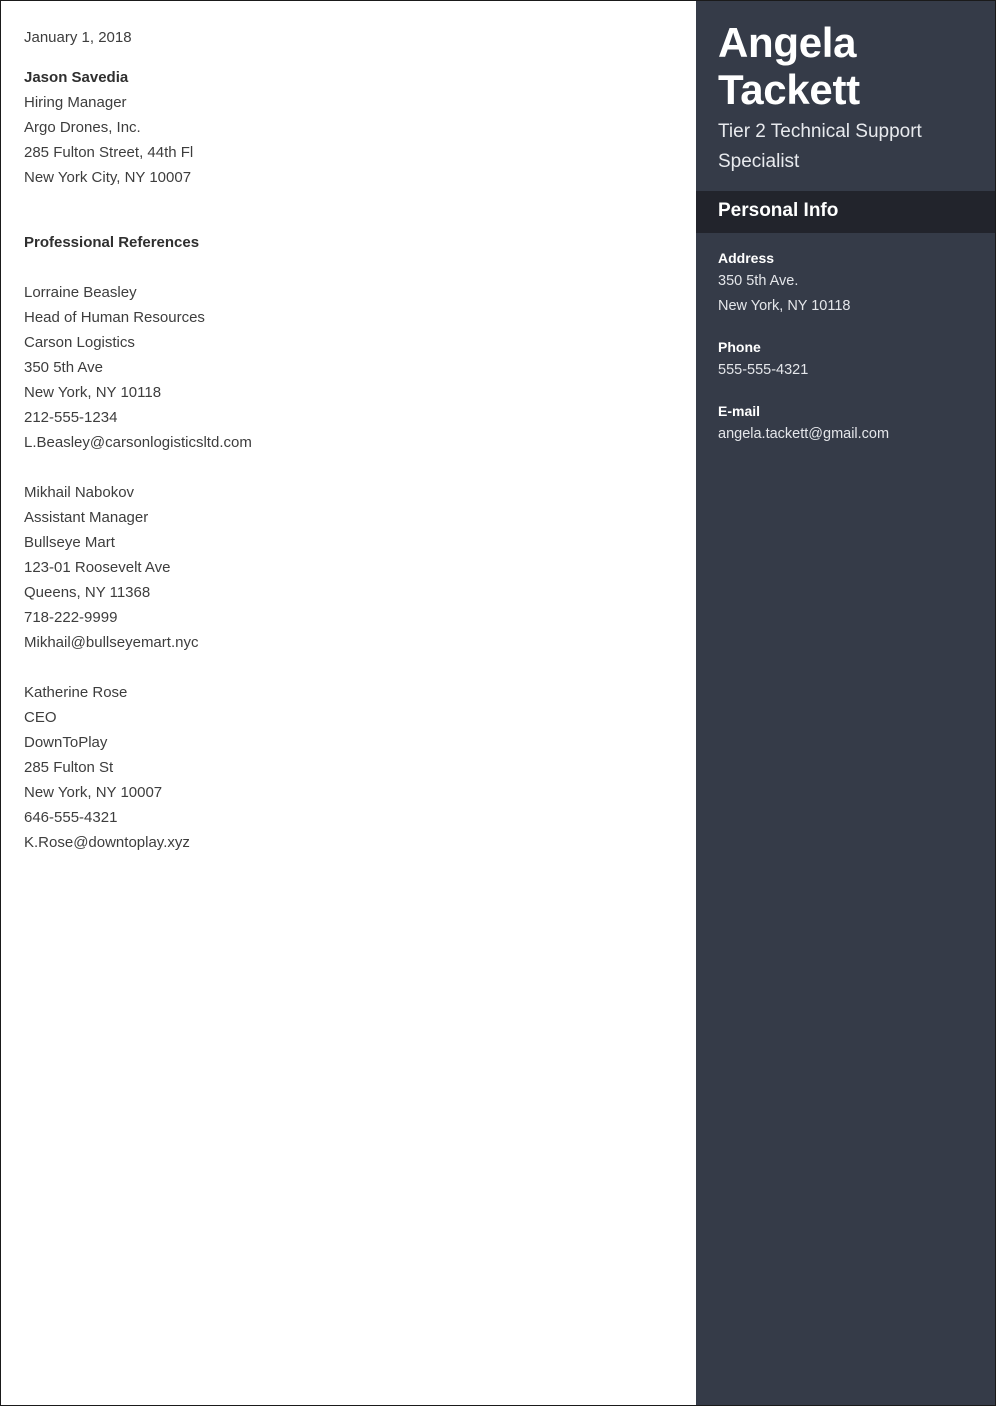  What do you see at coordinates (111, 642) in the screenshot?
I see `reference-email: Mikhail@bullseyemart.nyc` at bounding box center [111, 642].